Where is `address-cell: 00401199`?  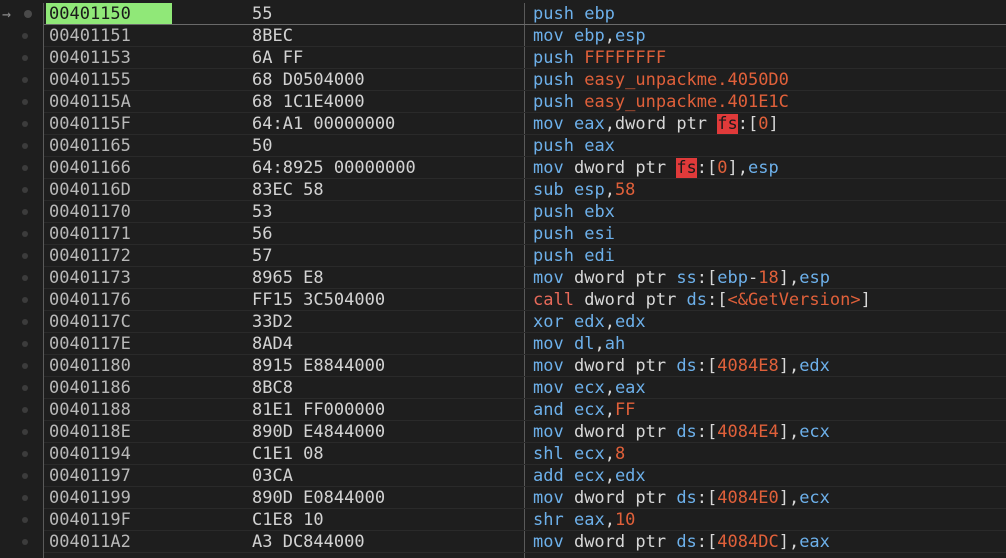
address-cell: 00401199 is located at coordinates (109, 498).